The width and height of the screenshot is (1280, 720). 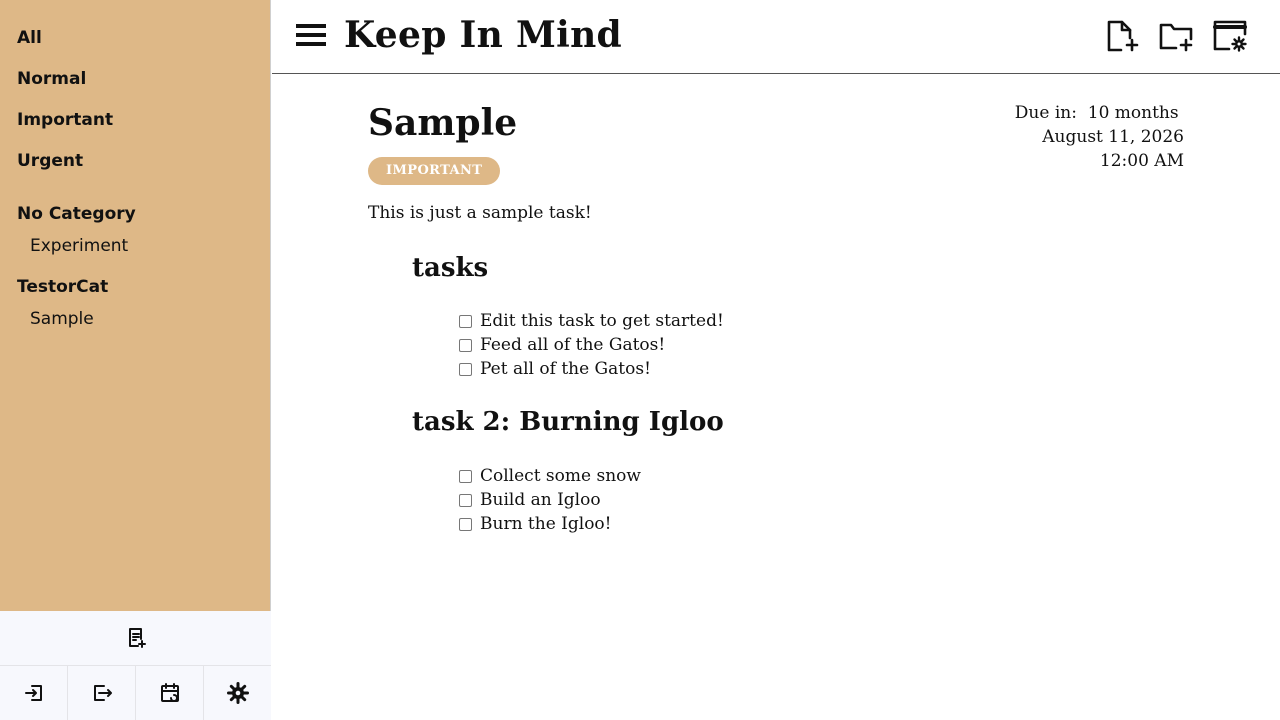 I want to click on checklist-item: Collect some snow, so click(x=550, y=476).